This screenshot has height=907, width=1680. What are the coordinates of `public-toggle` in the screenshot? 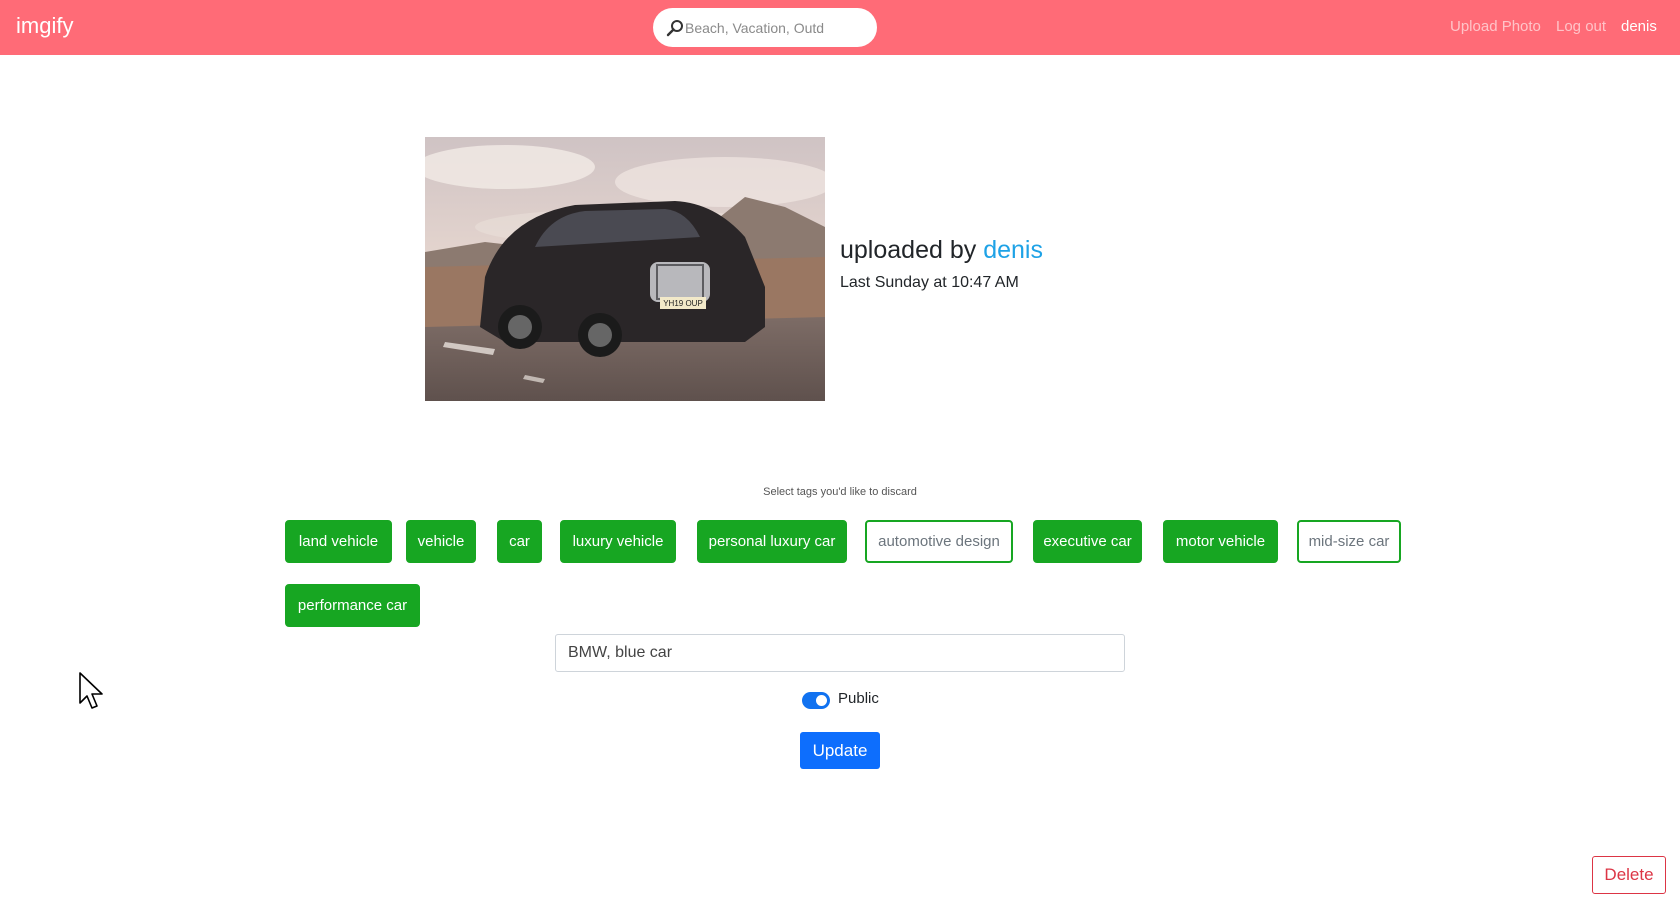 It's located at (816, 700).